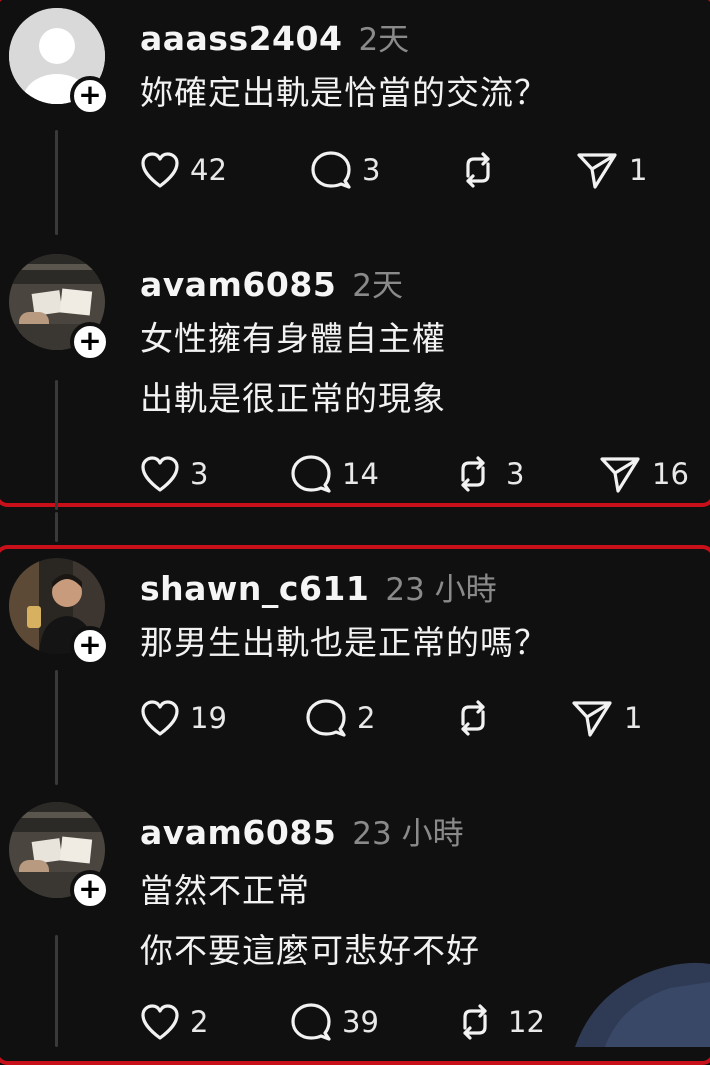 The width and height of the screenshot is (710, 1065). What do you see at coordinates (642, 1004) in the screenshot?
I see `partial-photo-overlay` at bounding box center [642, 1004].